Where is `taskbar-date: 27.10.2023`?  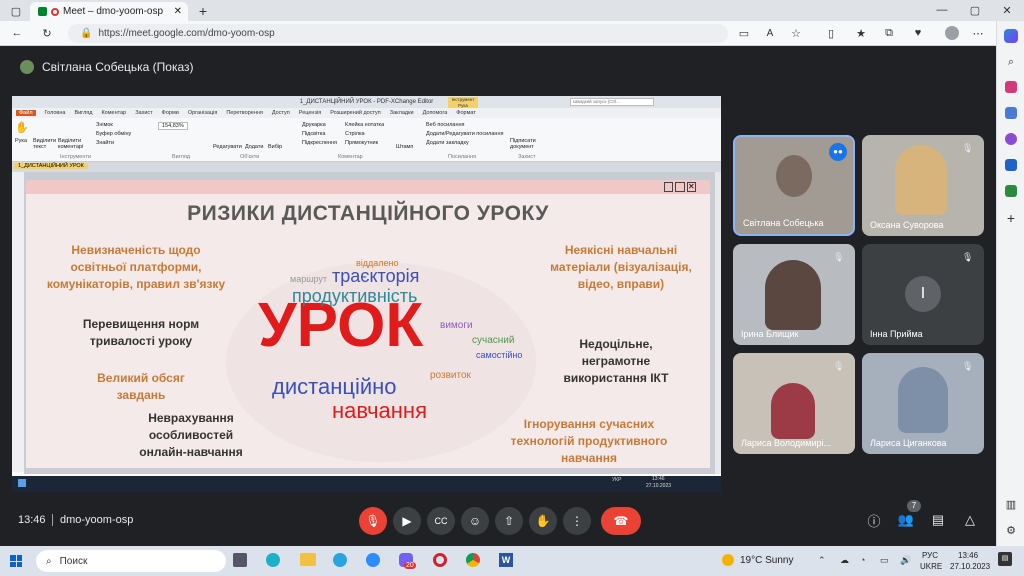 taskbar-date: 27.10.2023 is located at coordinates (970, 566).